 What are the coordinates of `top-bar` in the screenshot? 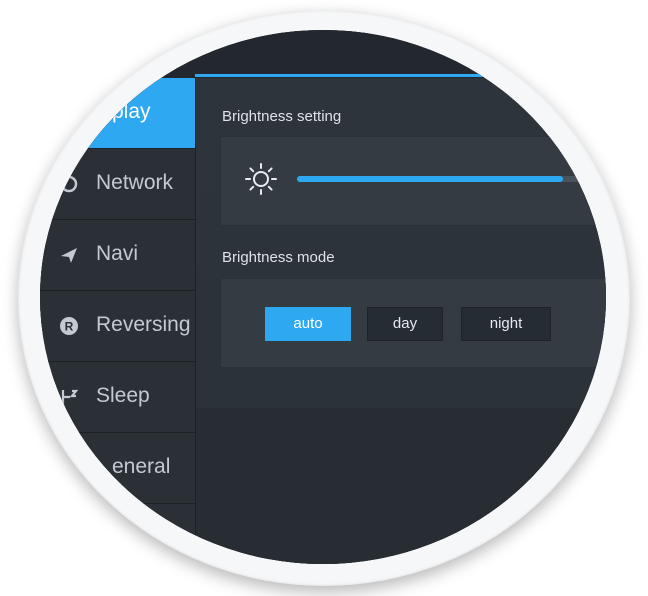 It's located at (323, 54).